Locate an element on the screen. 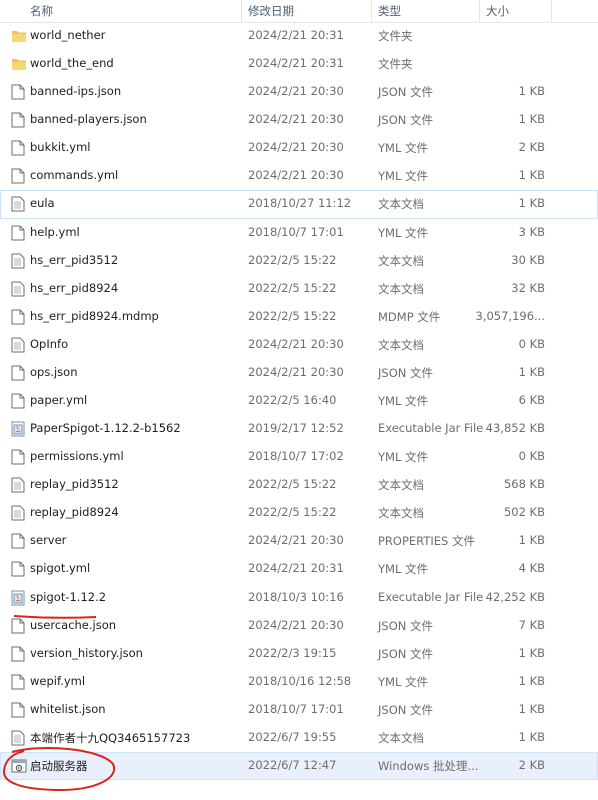 This screenshot has width=598, height=800. file-row: permissions.yml 2018/10/7 17:02 YML 文件 0 KB is located at coordinates (299, 457).